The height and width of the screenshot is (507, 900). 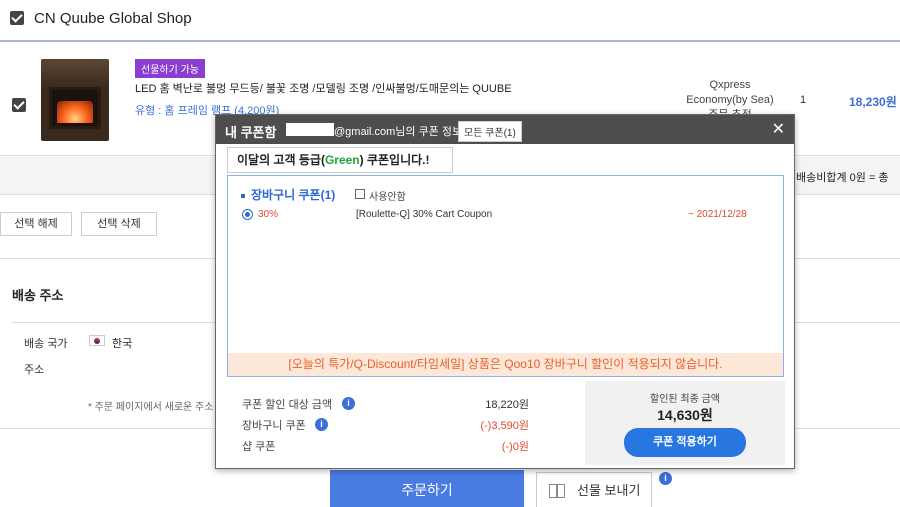 I want to click on customer-grade-notice: 이달의 고객 등급(Green) 쿠폰입니다.!, so click(x=340, y=160).